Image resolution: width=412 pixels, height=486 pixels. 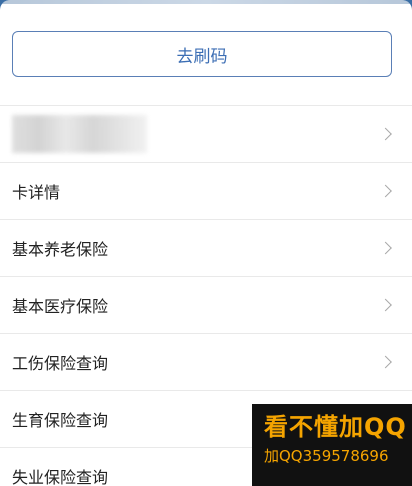 What do you see at coordinates (60, 306) in the screenshot?
I see `list-item-label: 基本医疗保险` at bounding box center [60, 306].